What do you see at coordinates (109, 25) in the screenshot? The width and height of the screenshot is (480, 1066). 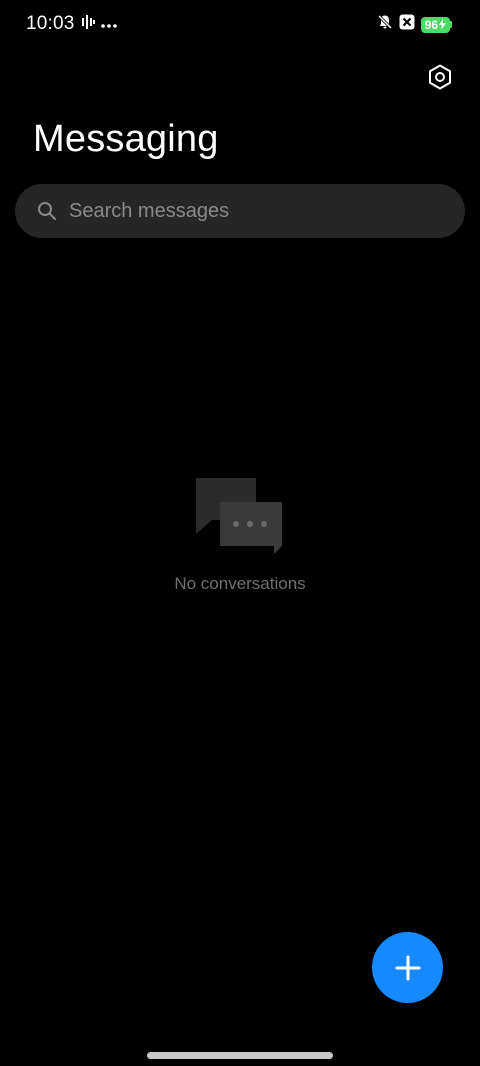 I see `more-dots-icon` at bounding box center [109, 25].